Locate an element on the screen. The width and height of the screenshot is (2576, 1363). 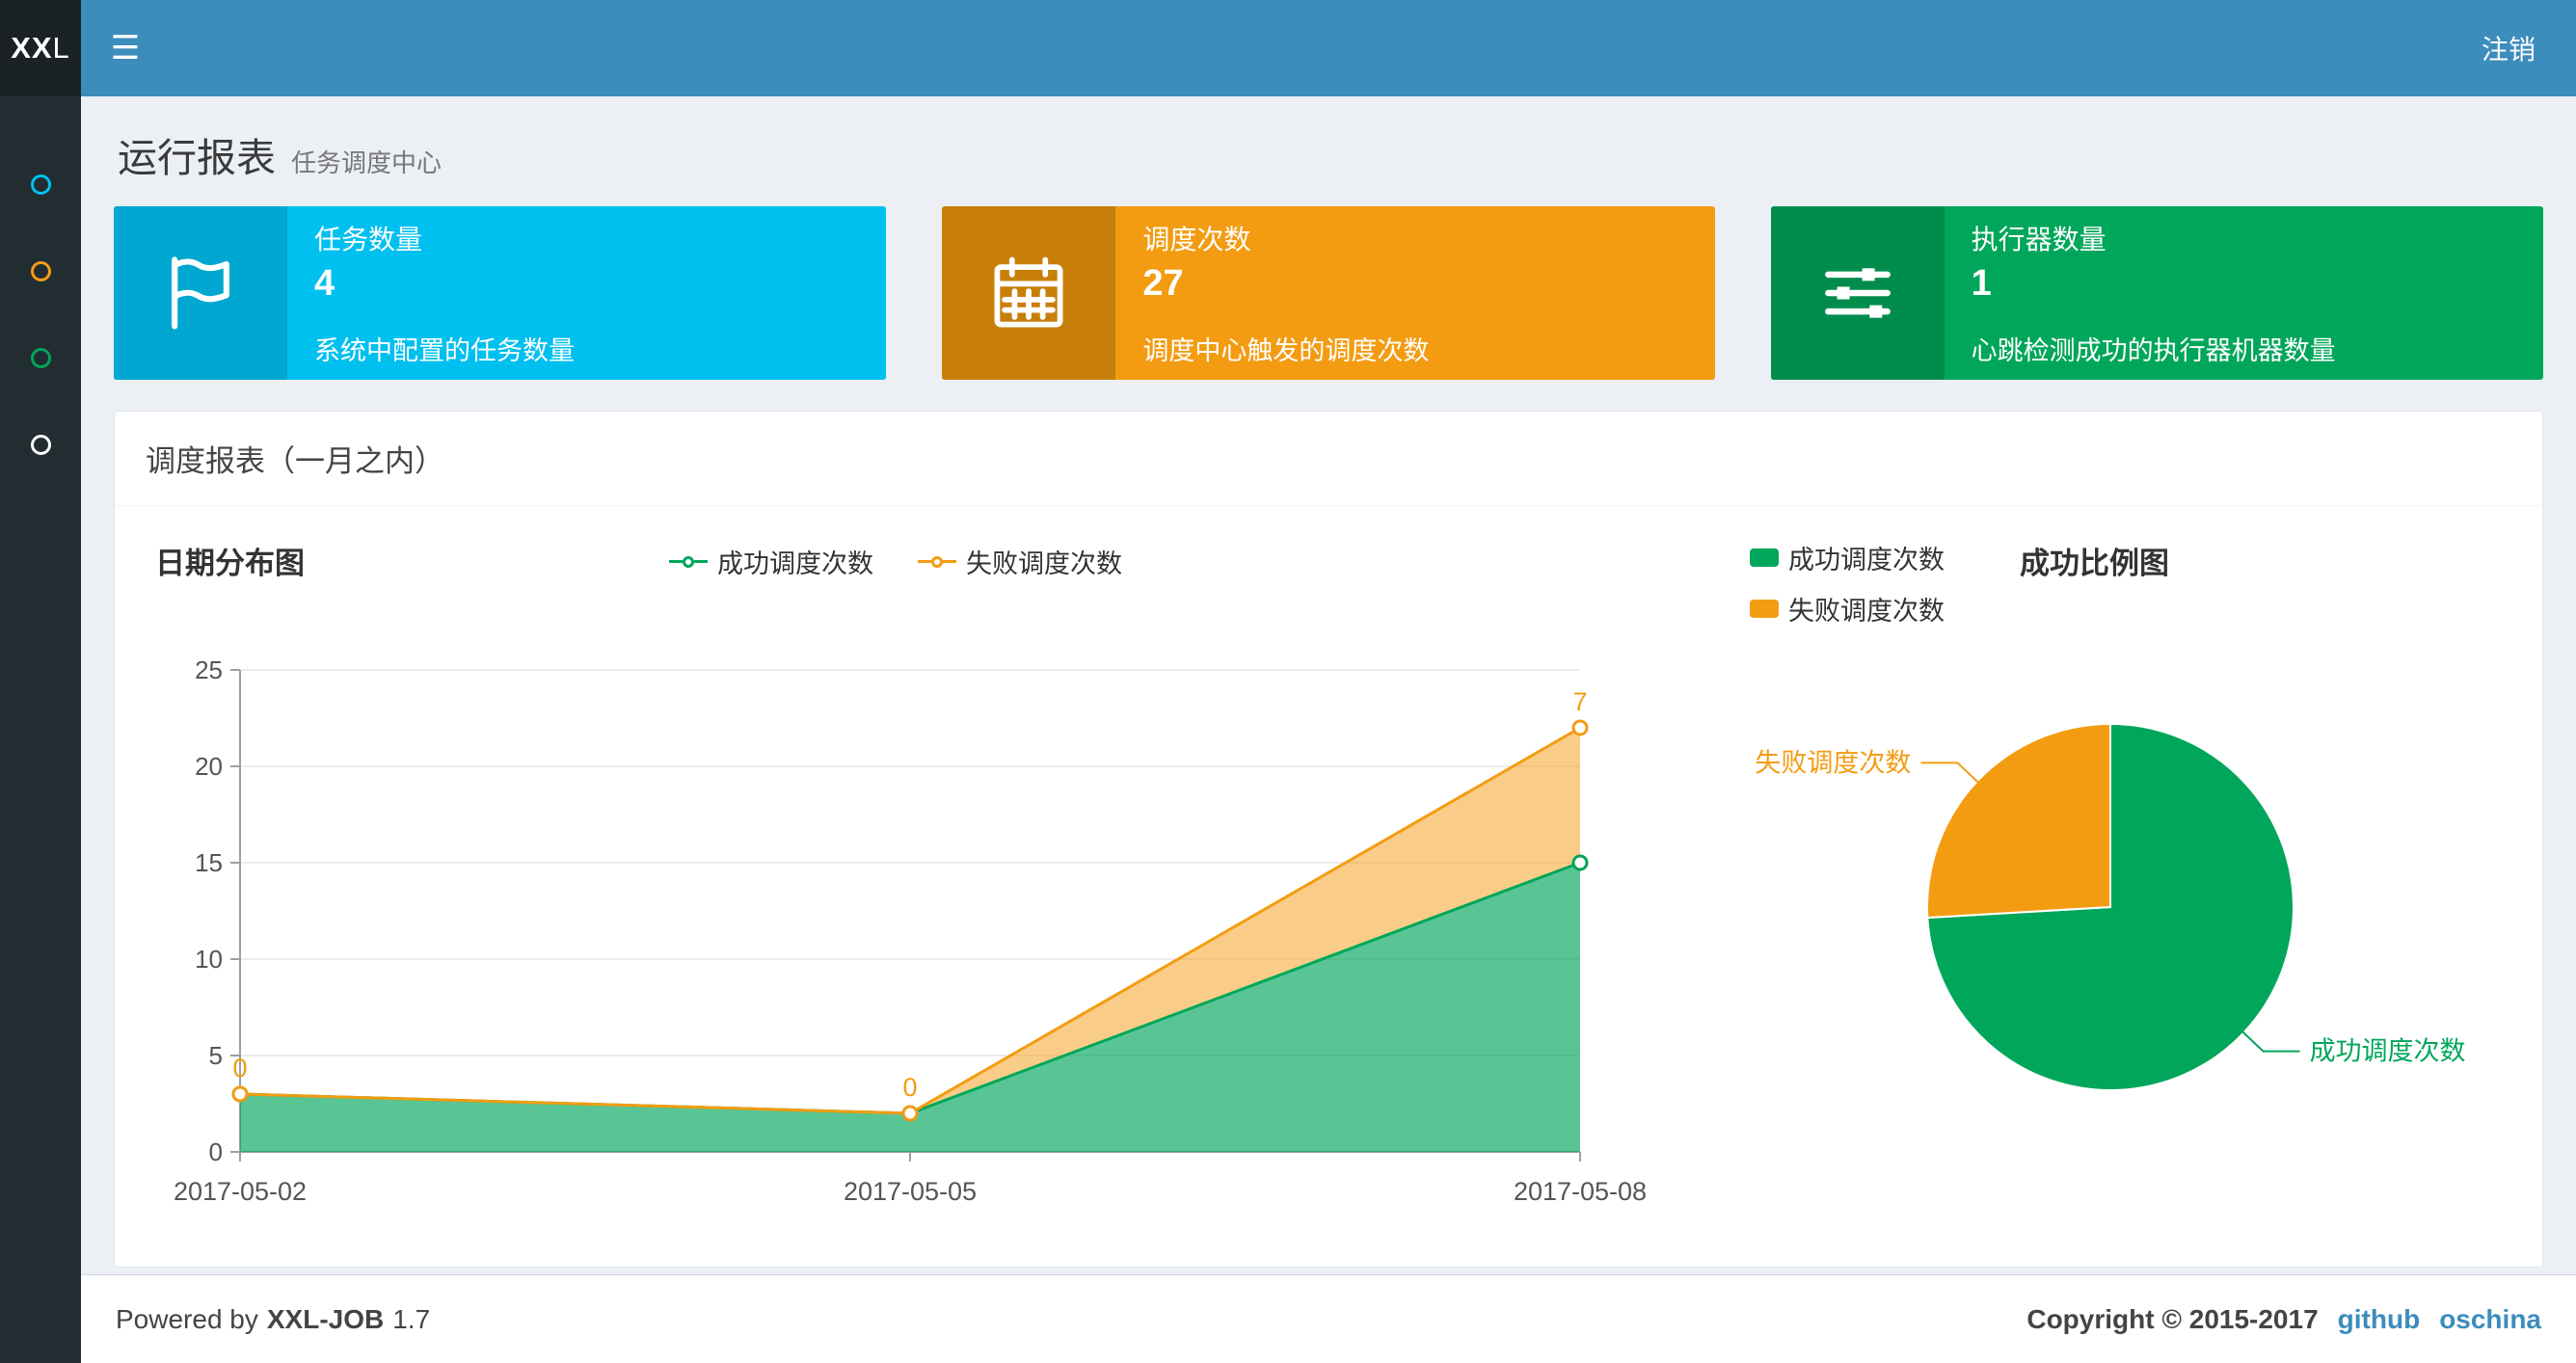
powered-by: Powered by XXL-JOB 1.7 is located at coordinates (273, 1319).